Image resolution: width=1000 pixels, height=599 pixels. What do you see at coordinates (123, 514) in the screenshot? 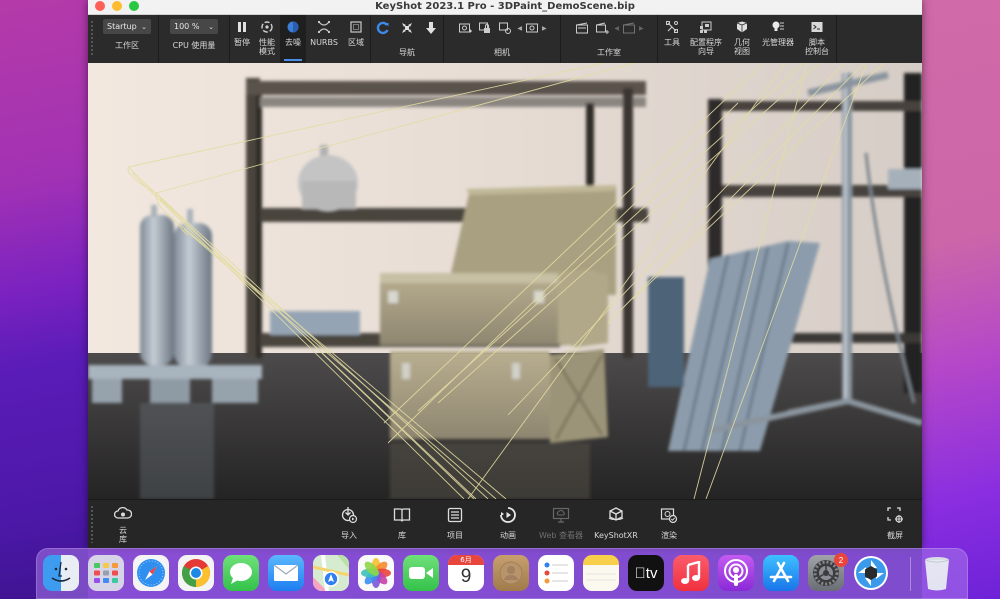
I see `cloud-library-icon` at bounding box center [123, 514].